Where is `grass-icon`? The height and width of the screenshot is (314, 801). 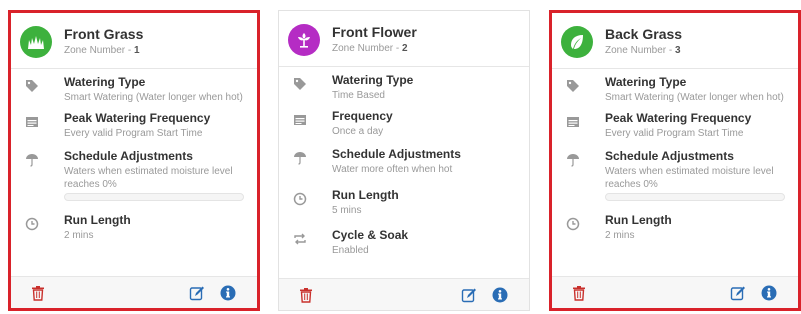
grass-icon is located at coordinates (36, 42).